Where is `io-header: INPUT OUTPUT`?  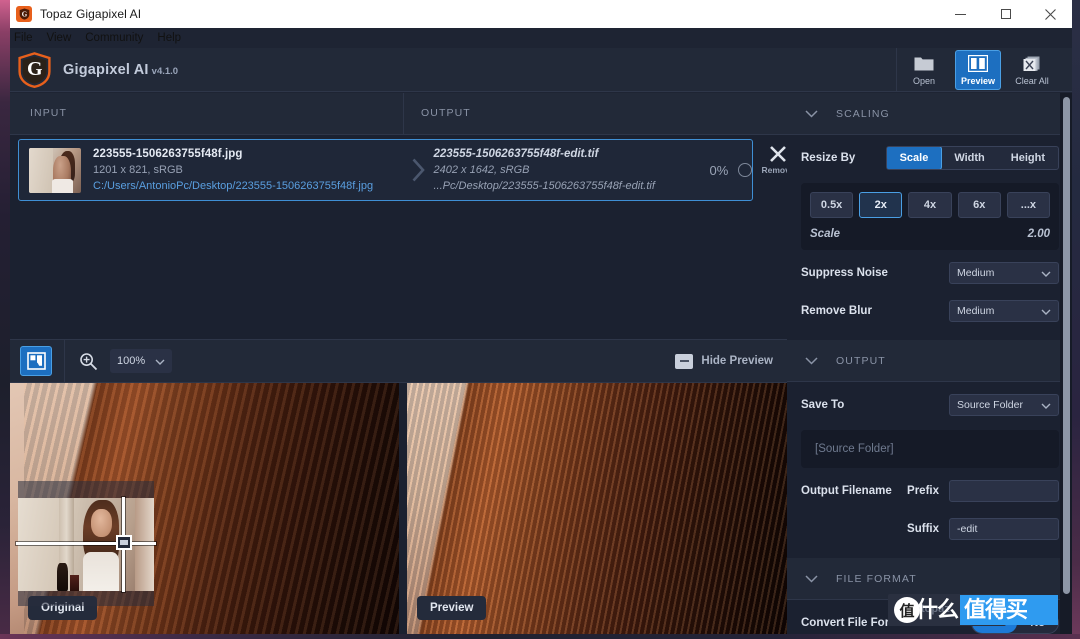 io-header: INPUT OUTPUT is located at coordinates (398, 114).